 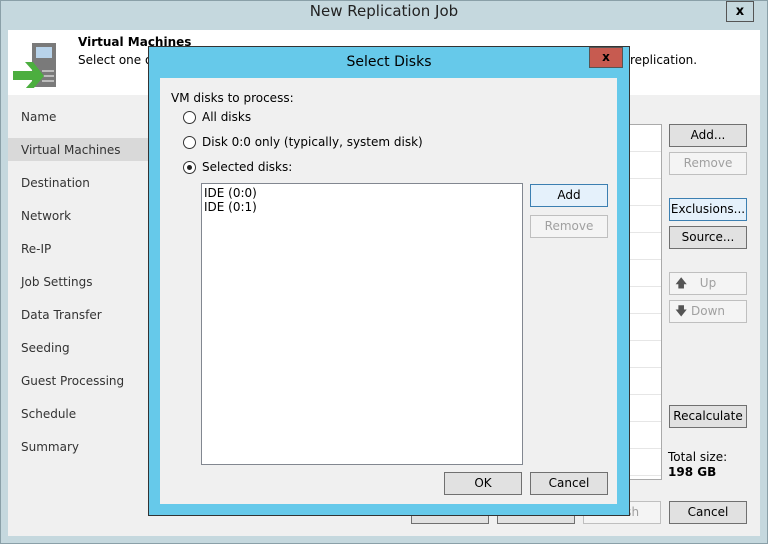 I want to click on vm-replication-icon, so click(x=34, y=65).